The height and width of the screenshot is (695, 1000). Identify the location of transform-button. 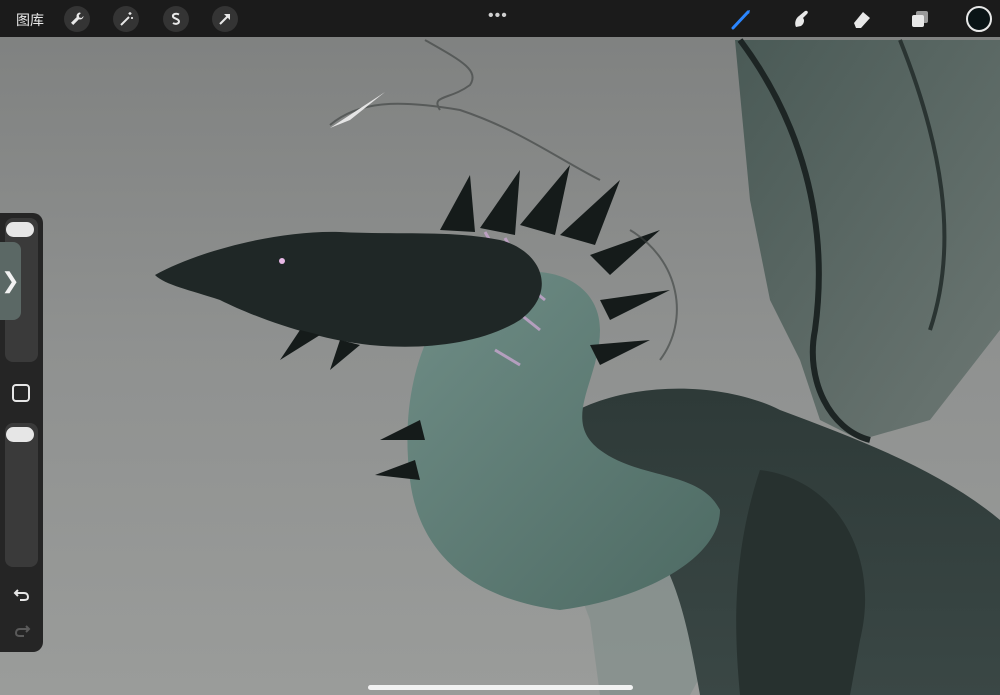
(225, 19).